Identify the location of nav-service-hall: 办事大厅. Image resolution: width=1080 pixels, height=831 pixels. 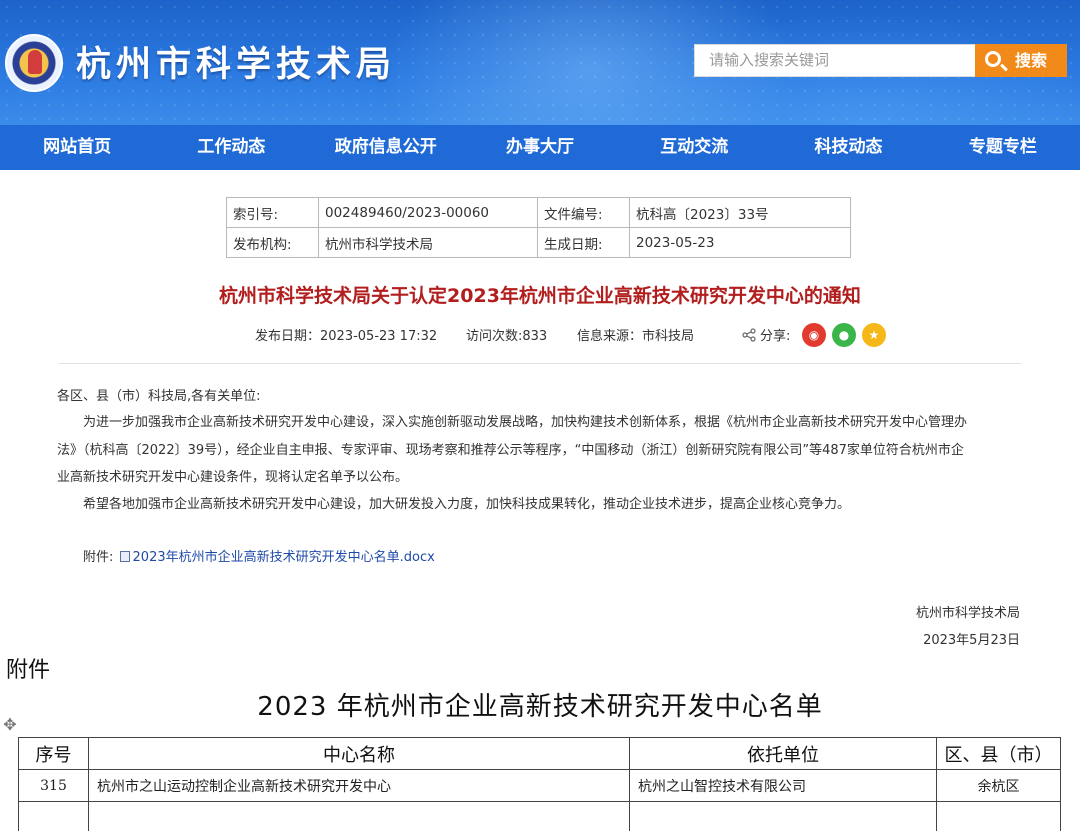
(540, 147).